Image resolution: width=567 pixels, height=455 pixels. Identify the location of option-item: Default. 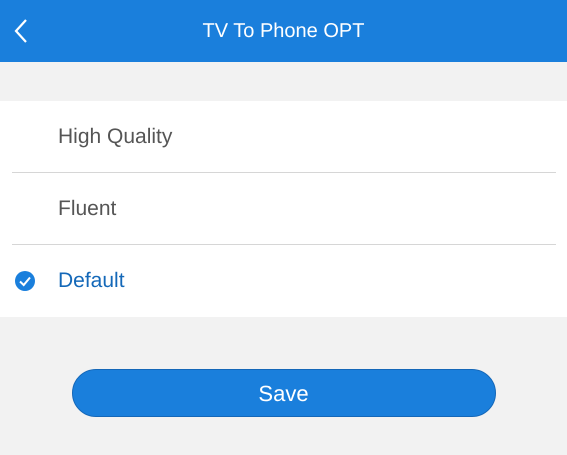
(91, 281).